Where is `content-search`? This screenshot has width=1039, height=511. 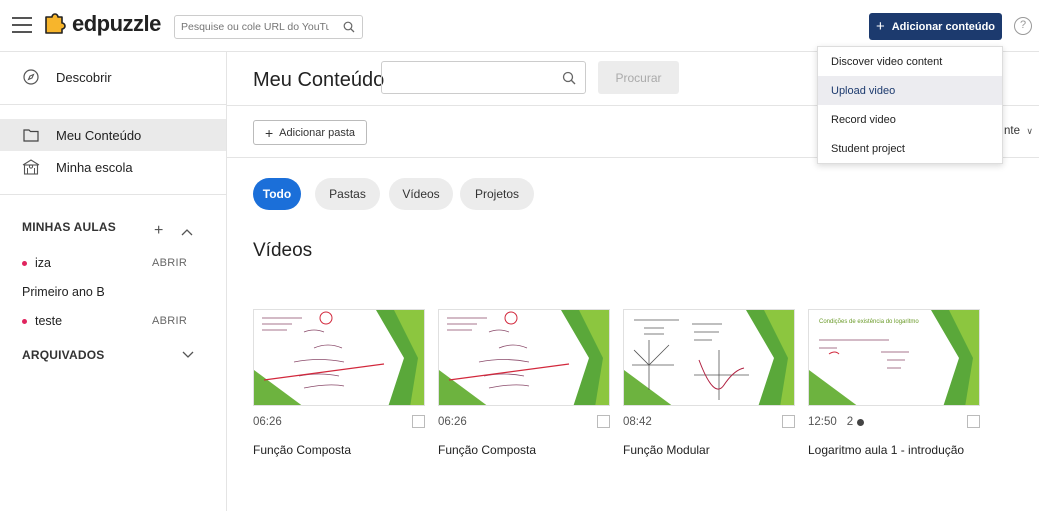 content-search is located at coordinates (483, 77).